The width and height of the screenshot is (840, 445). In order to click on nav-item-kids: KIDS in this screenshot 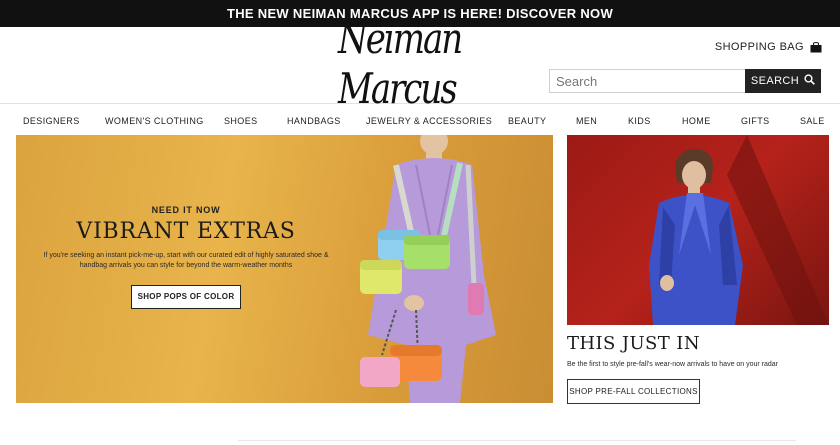, I will do `click(639, 121)`.